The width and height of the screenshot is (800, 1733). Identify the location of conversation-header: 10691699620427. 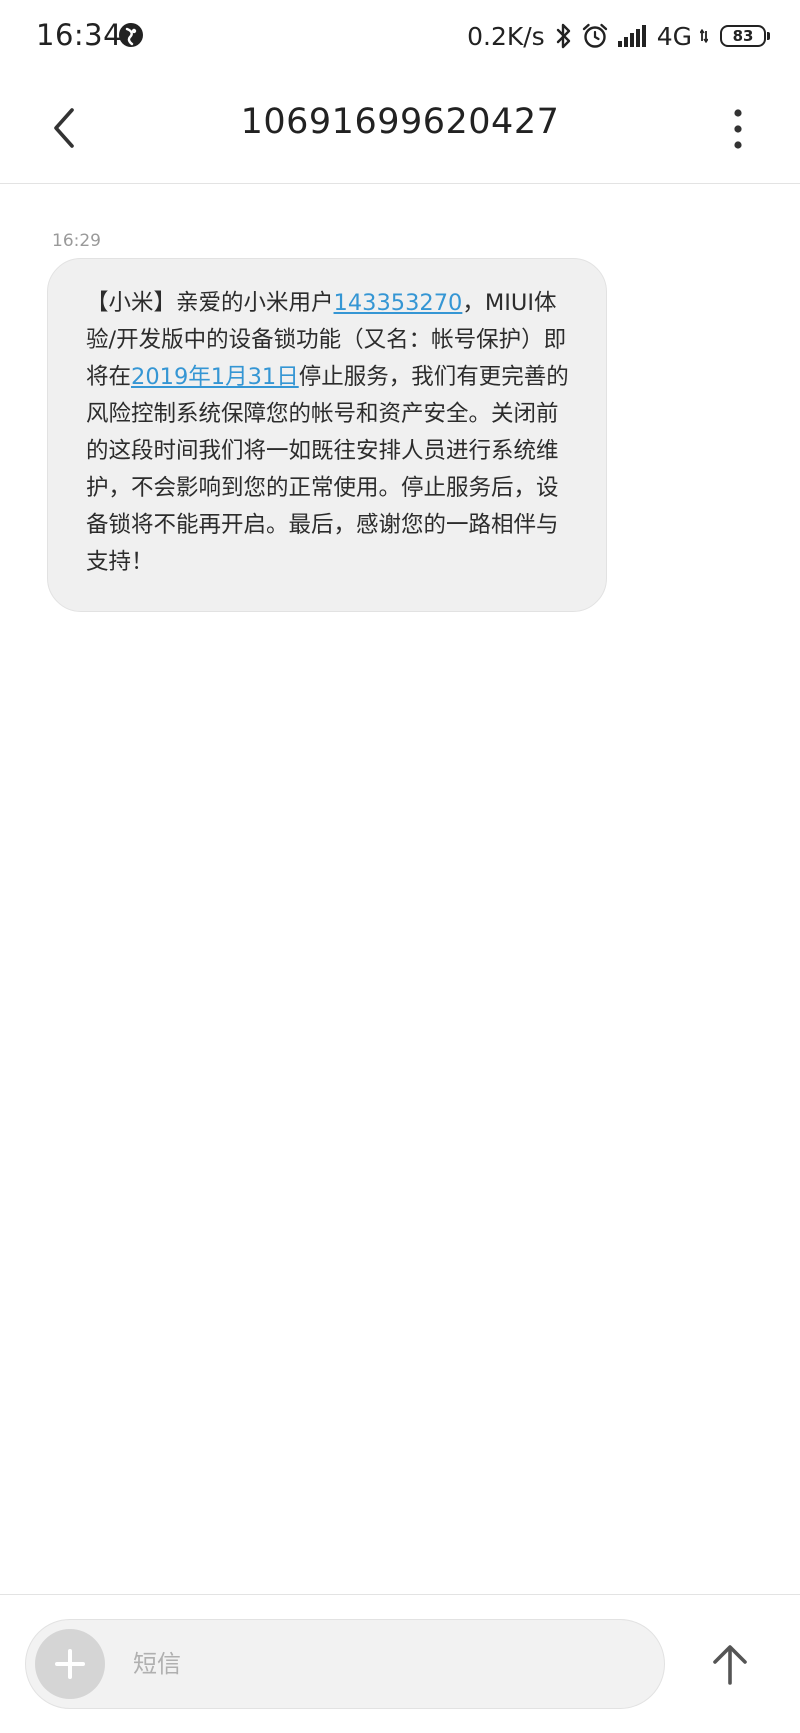
(400, 128).